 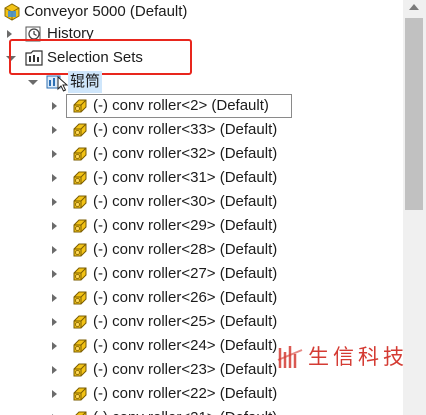 I want to click on tree-item-part-label: (-) conv roller<27> (Default), so click(x=185, y=273).